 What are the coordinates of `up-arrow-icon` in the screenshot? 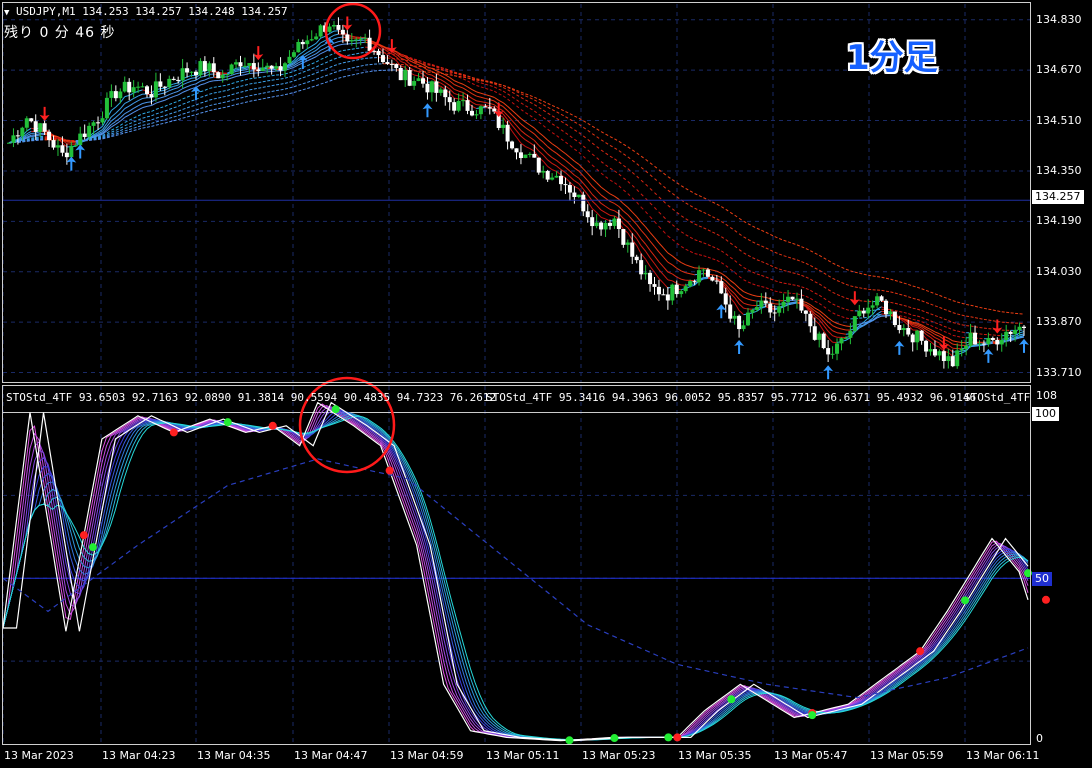 It's located at (721, 311).